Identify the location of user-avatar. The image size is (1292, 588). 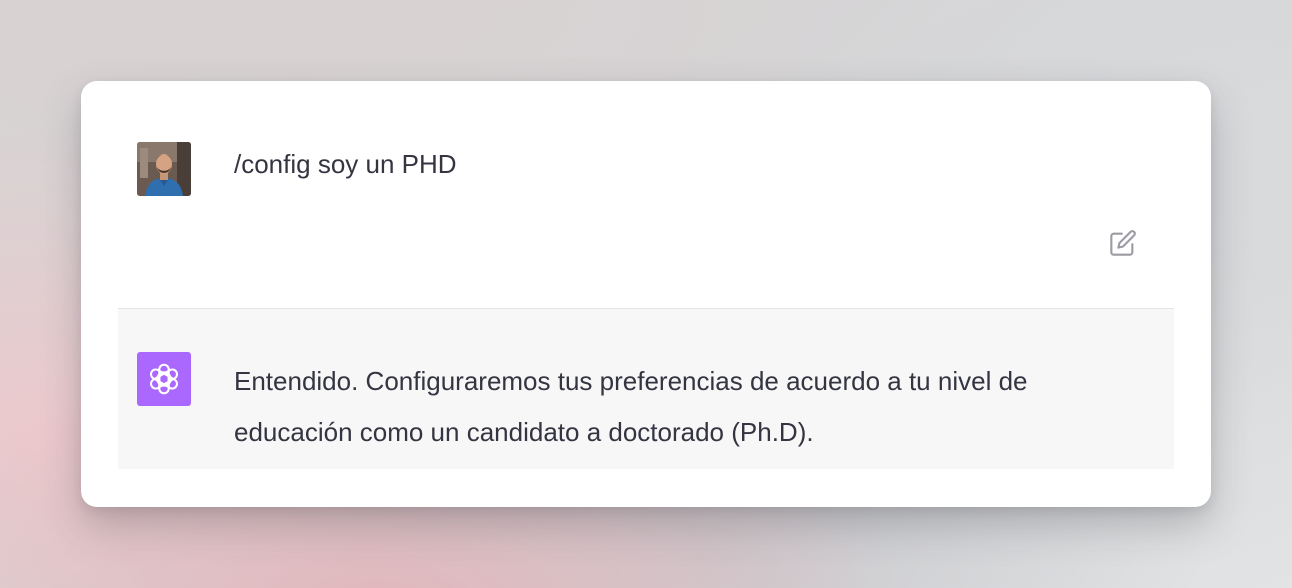
(164, 169).